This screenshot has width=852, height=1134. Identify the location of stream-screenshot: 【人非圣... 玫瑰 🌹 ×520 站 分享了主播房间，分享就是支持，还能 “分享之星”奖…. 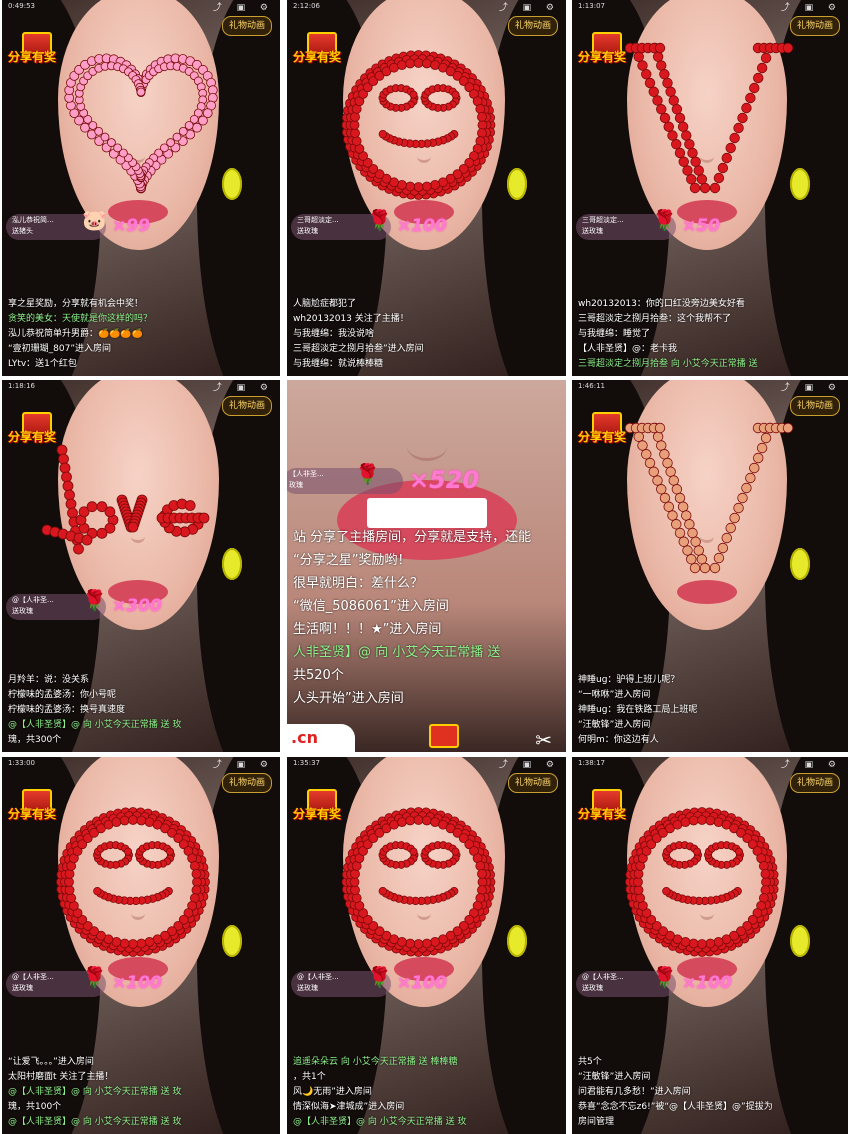
(426, 566).